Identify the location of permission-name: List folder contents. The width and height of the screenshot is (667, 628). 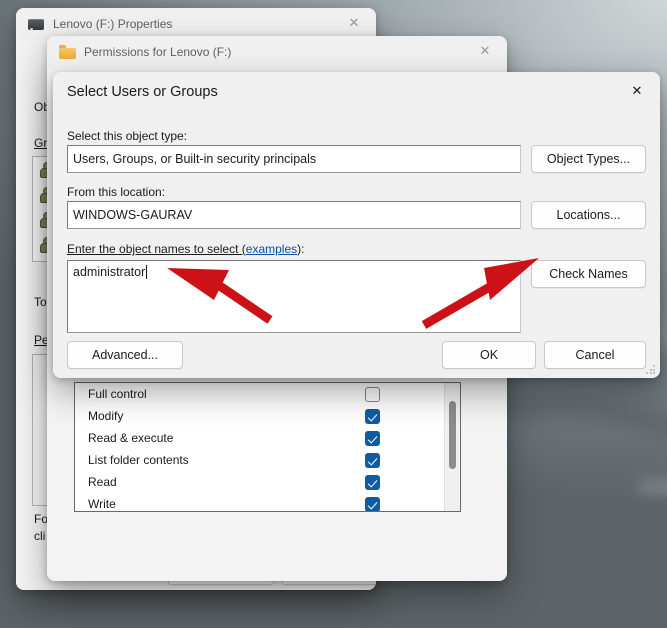
(138, 460).